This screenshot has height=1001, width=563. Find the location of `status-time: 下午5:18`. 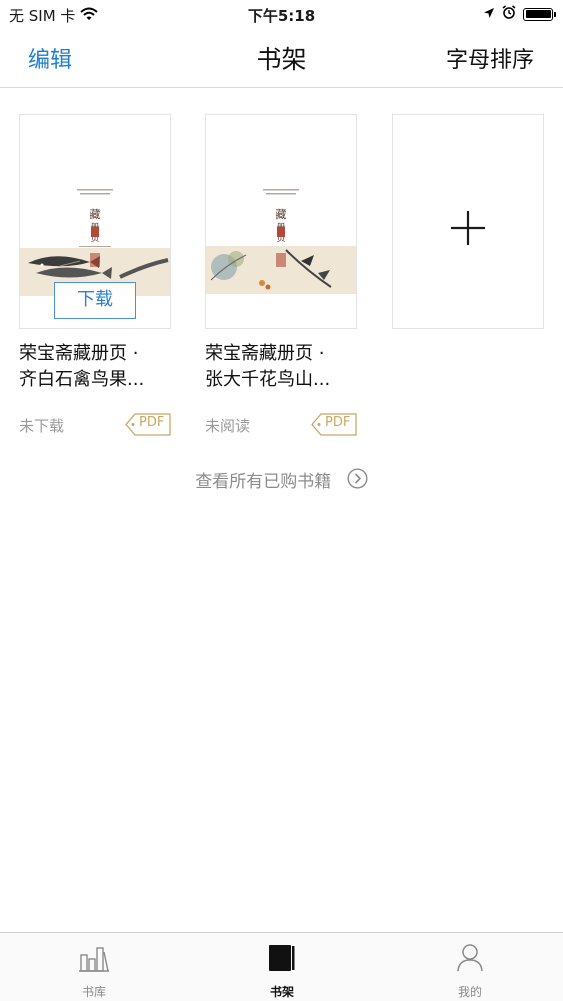

status-time: 下午5:18 is located at coordinates (281, 16).